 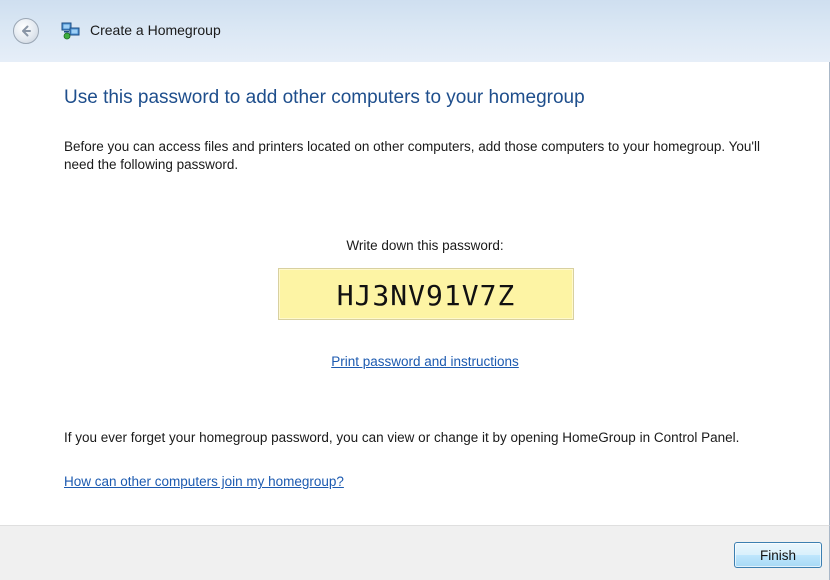 What do you see at coordinates (415, 31) in the screenshot?
I see `title-bar: Create a Homegroup` at bounding box center [415, 31].